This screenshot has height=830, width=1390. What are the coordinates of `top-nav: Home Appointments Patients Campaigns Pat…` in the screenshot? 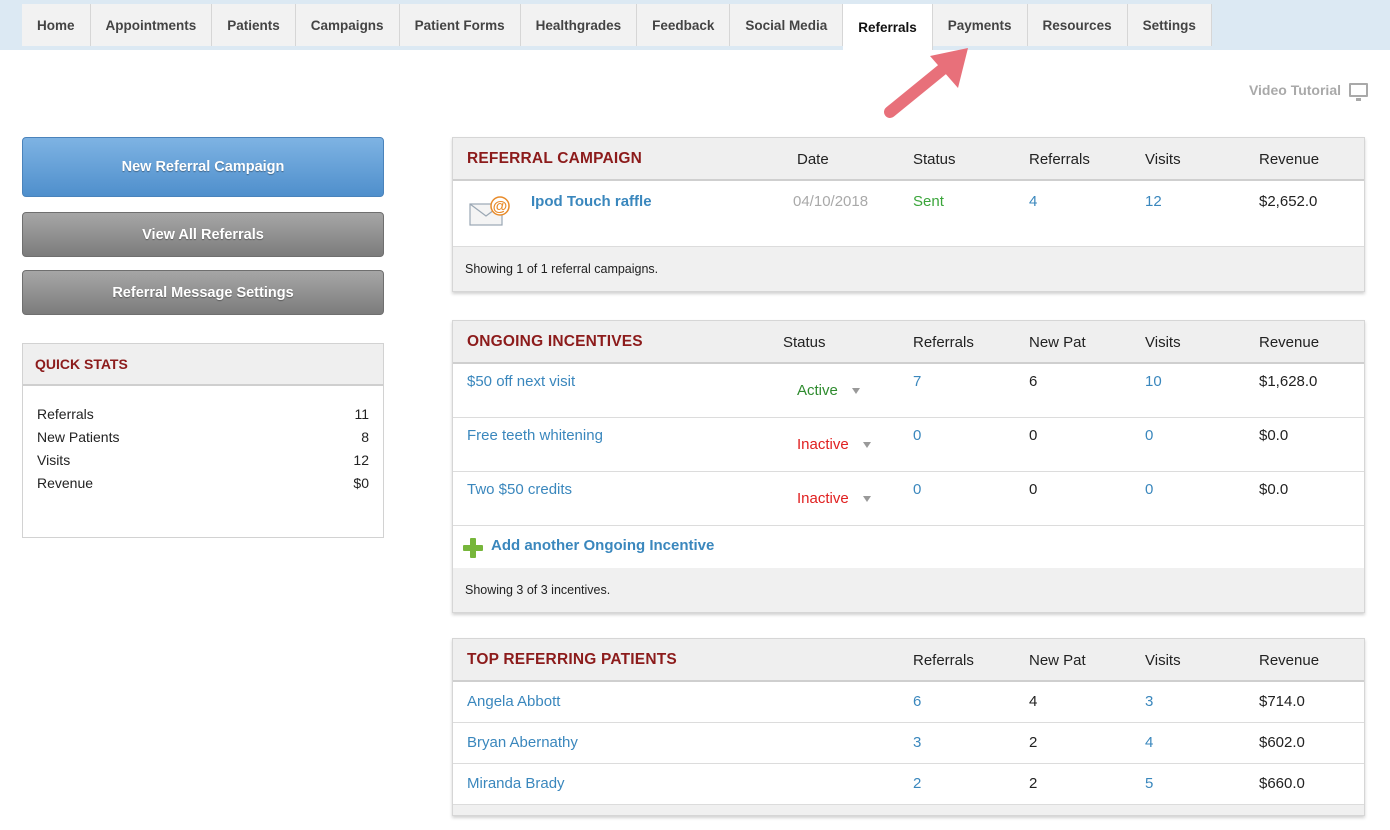 It's located at (695, 25).